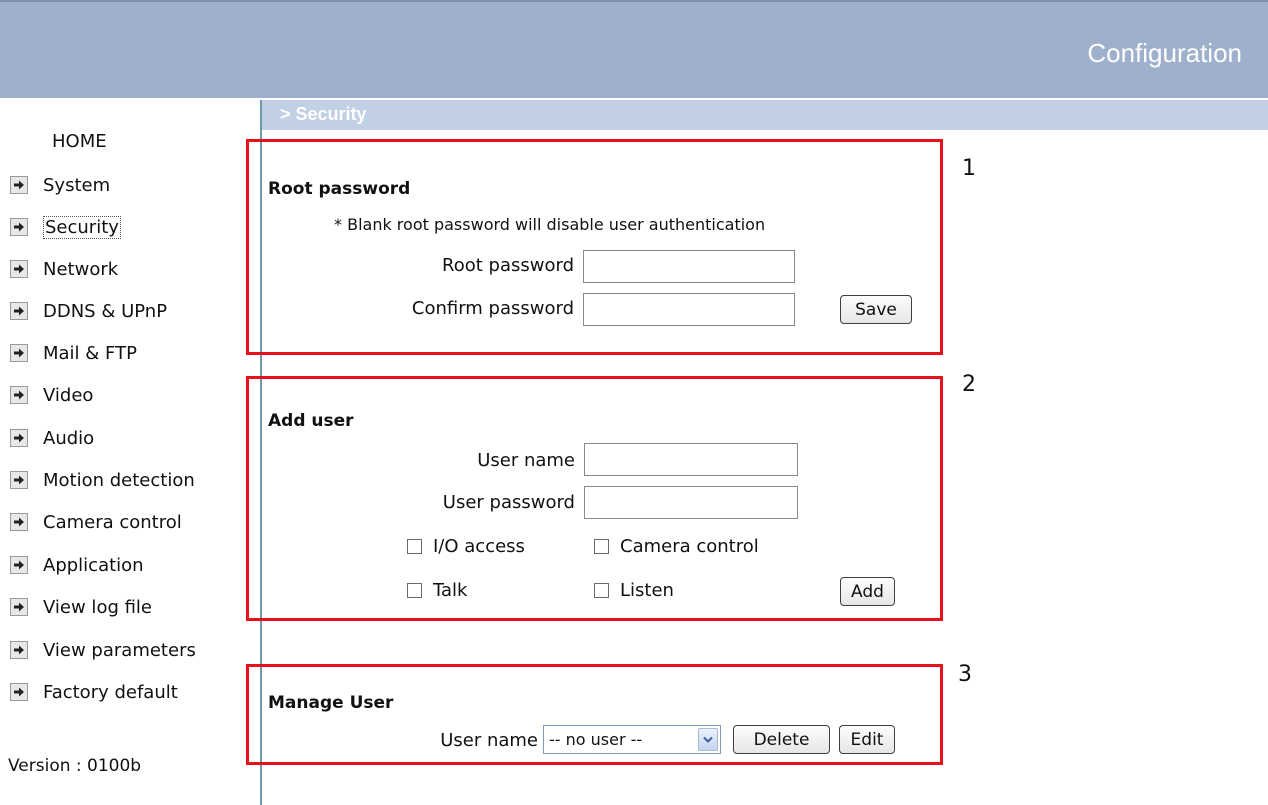 The height and width of the screenshot is (805, 1268). I want to click on page-title: Configuration, so click(1164, 53).